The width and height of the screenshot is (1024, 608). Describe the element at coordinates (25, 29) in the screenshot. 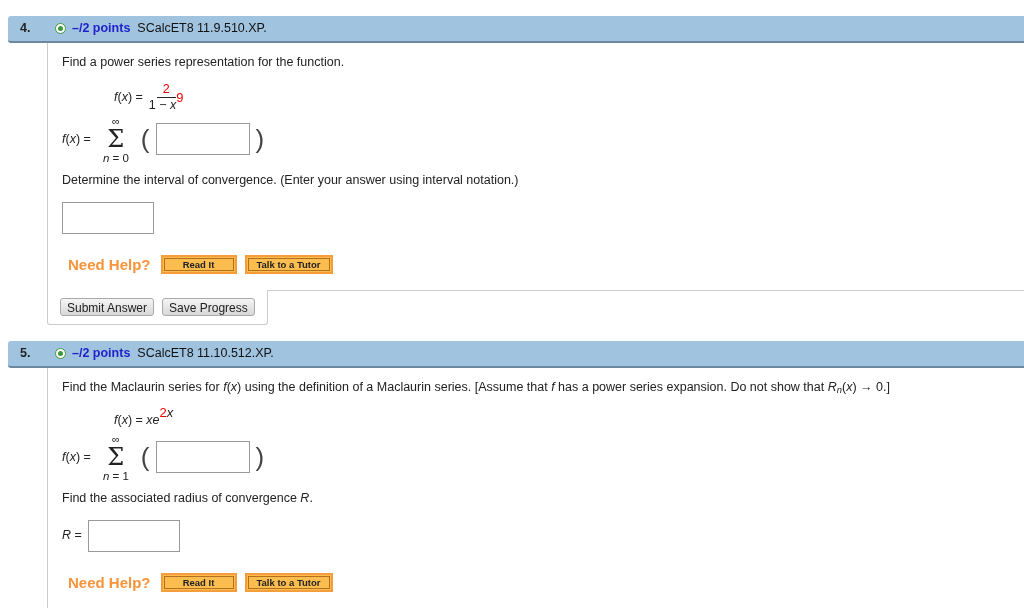

I see `question-number: 4.` at that location.